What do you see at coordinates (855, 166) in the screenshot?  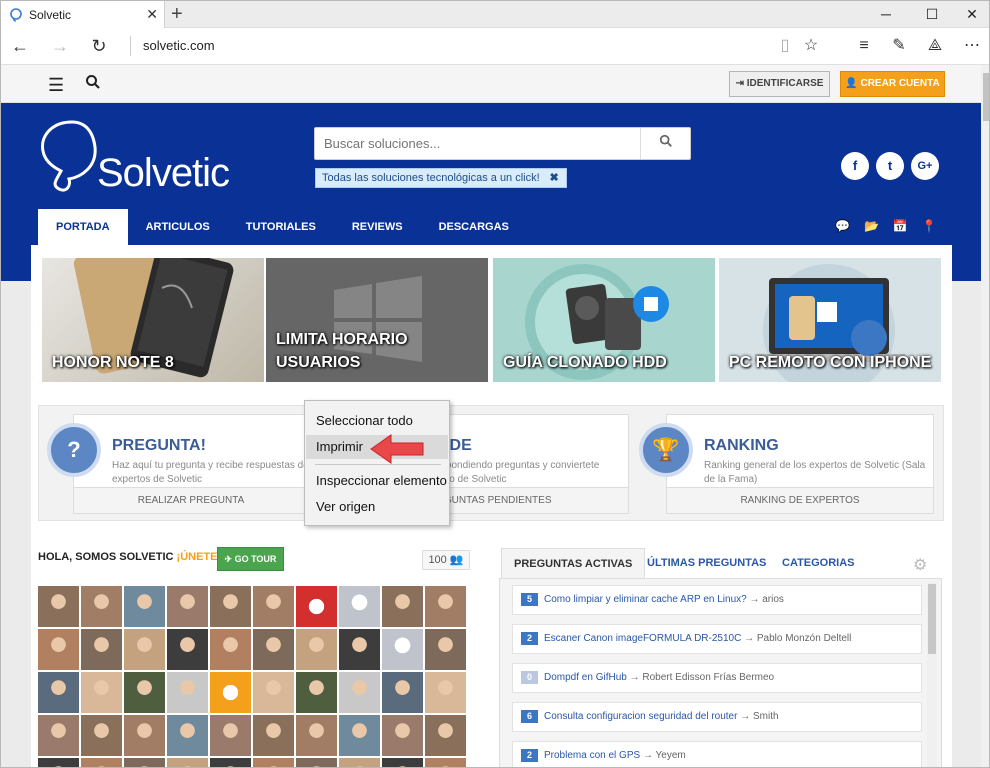 I see `facebook-icon: f` at bounding box center [855, 166].